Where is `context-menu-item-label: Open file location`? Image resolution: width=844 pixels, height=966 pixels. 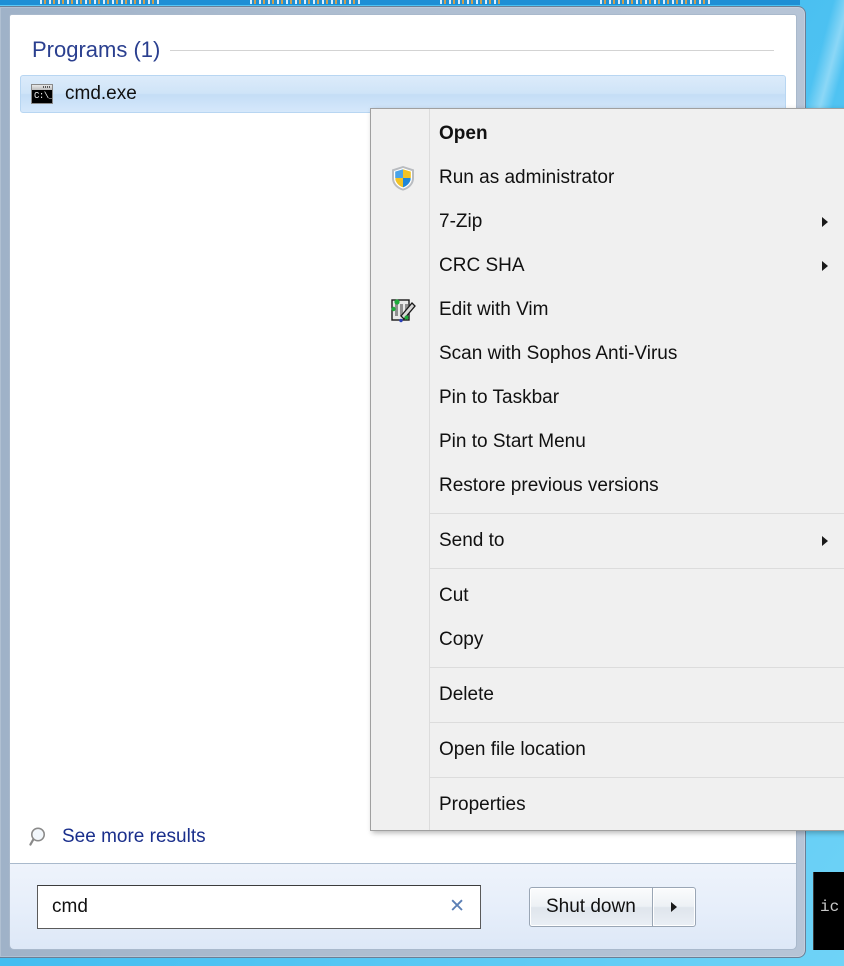
context-menu-item-label: Open file location is located at coordinates (512, 749).